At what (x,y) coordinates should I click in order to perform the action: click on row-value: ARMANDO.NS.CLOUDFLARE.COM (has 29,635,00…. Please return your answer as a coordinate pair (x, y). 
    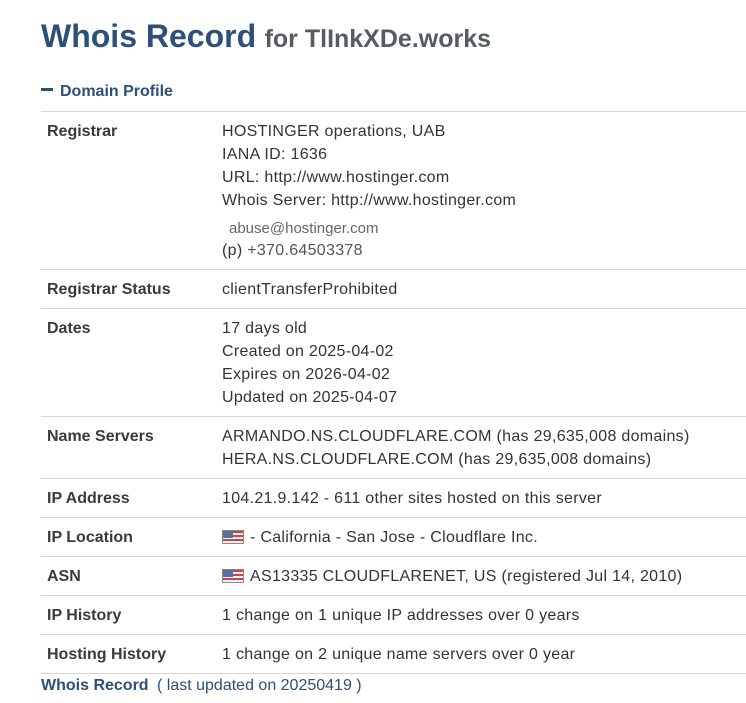
    Looking at the image, I should click on (484, 448).